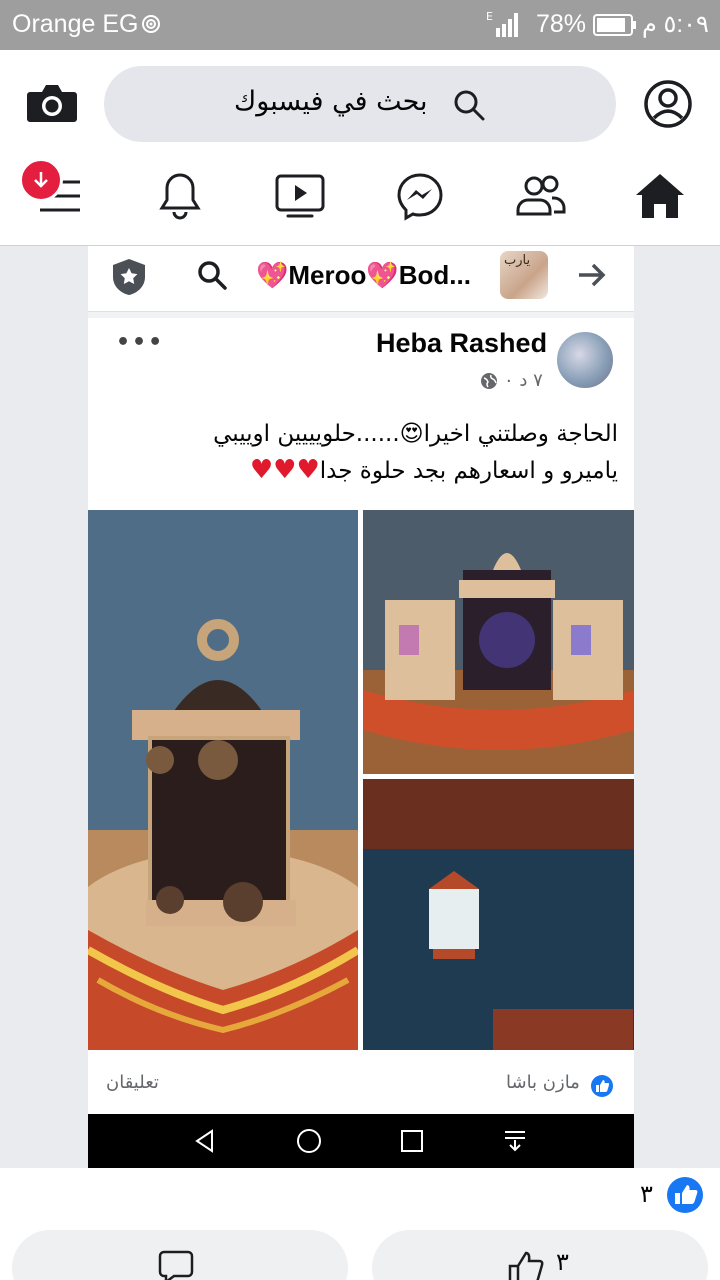 The width and height of the screenshot is (720, 1280). I want to click on comments-count: تعليقان, so click(132, 1082).